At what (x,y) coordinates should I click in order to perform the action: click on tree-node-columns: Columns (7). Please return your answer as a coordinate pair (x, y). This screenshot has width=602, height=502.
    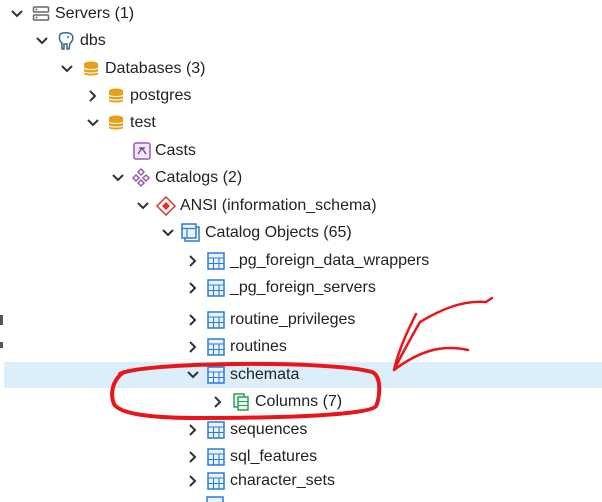
    Looking at the image, I should click on (301, 402).